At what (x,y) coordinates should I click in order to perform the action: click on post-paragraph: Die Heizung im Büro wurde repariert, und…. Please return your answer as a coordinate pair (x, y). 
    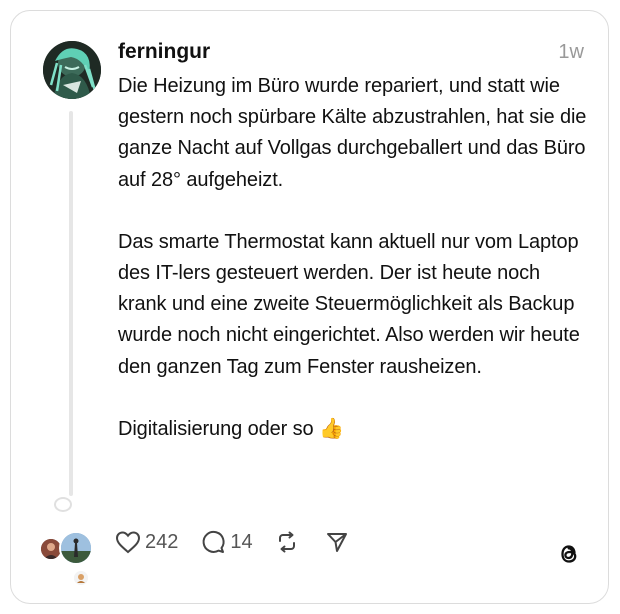
    Looking at the image, I should click on (352, 133).